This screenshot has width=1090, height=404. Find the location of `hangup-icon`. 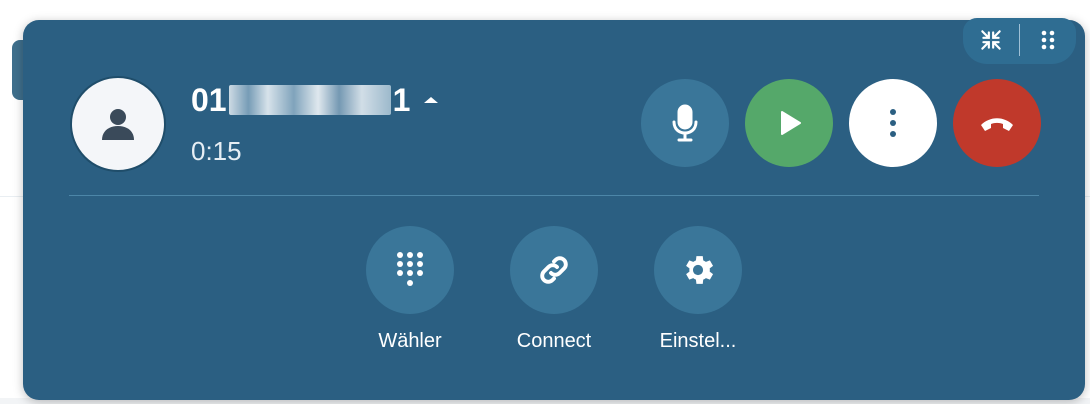

hangup-icon is located at coordinates (997, 124).